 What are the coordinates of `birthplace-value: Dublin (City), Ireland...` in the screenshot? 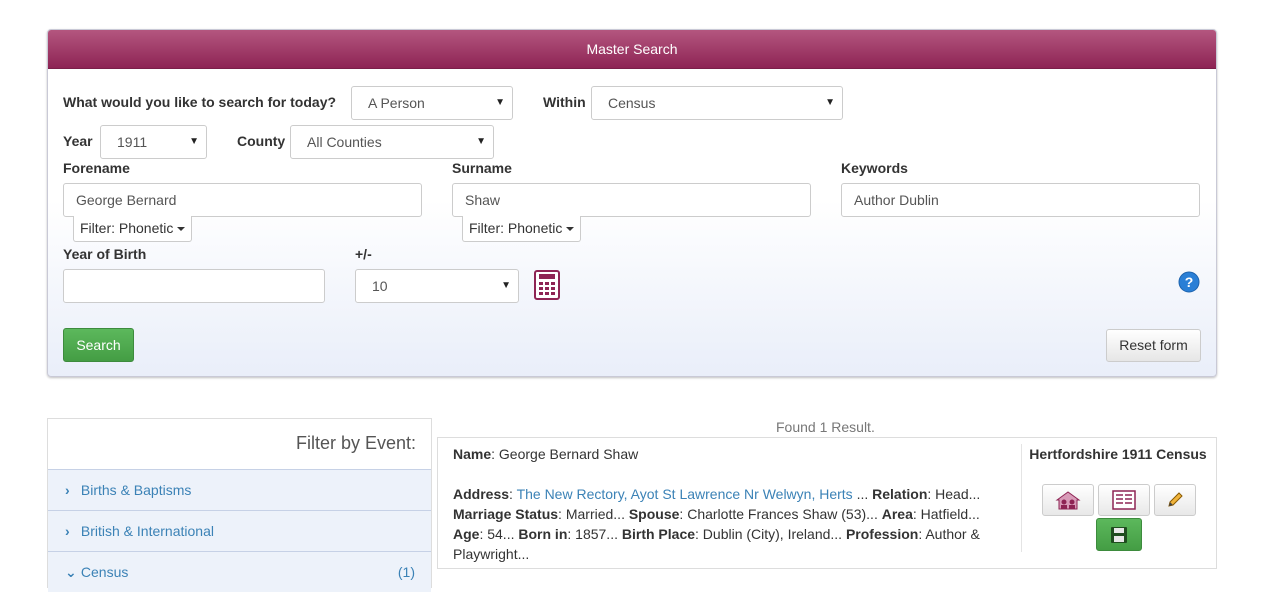 It's located at (772, 534).